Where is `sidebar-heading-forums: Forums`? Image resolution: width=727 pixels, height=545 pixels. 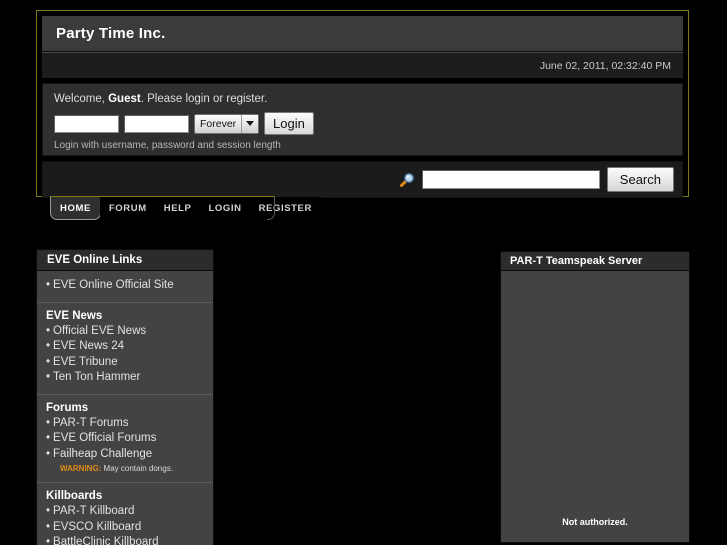
sidebar-heading-forums: Forums is located at coordinates (67, 407).